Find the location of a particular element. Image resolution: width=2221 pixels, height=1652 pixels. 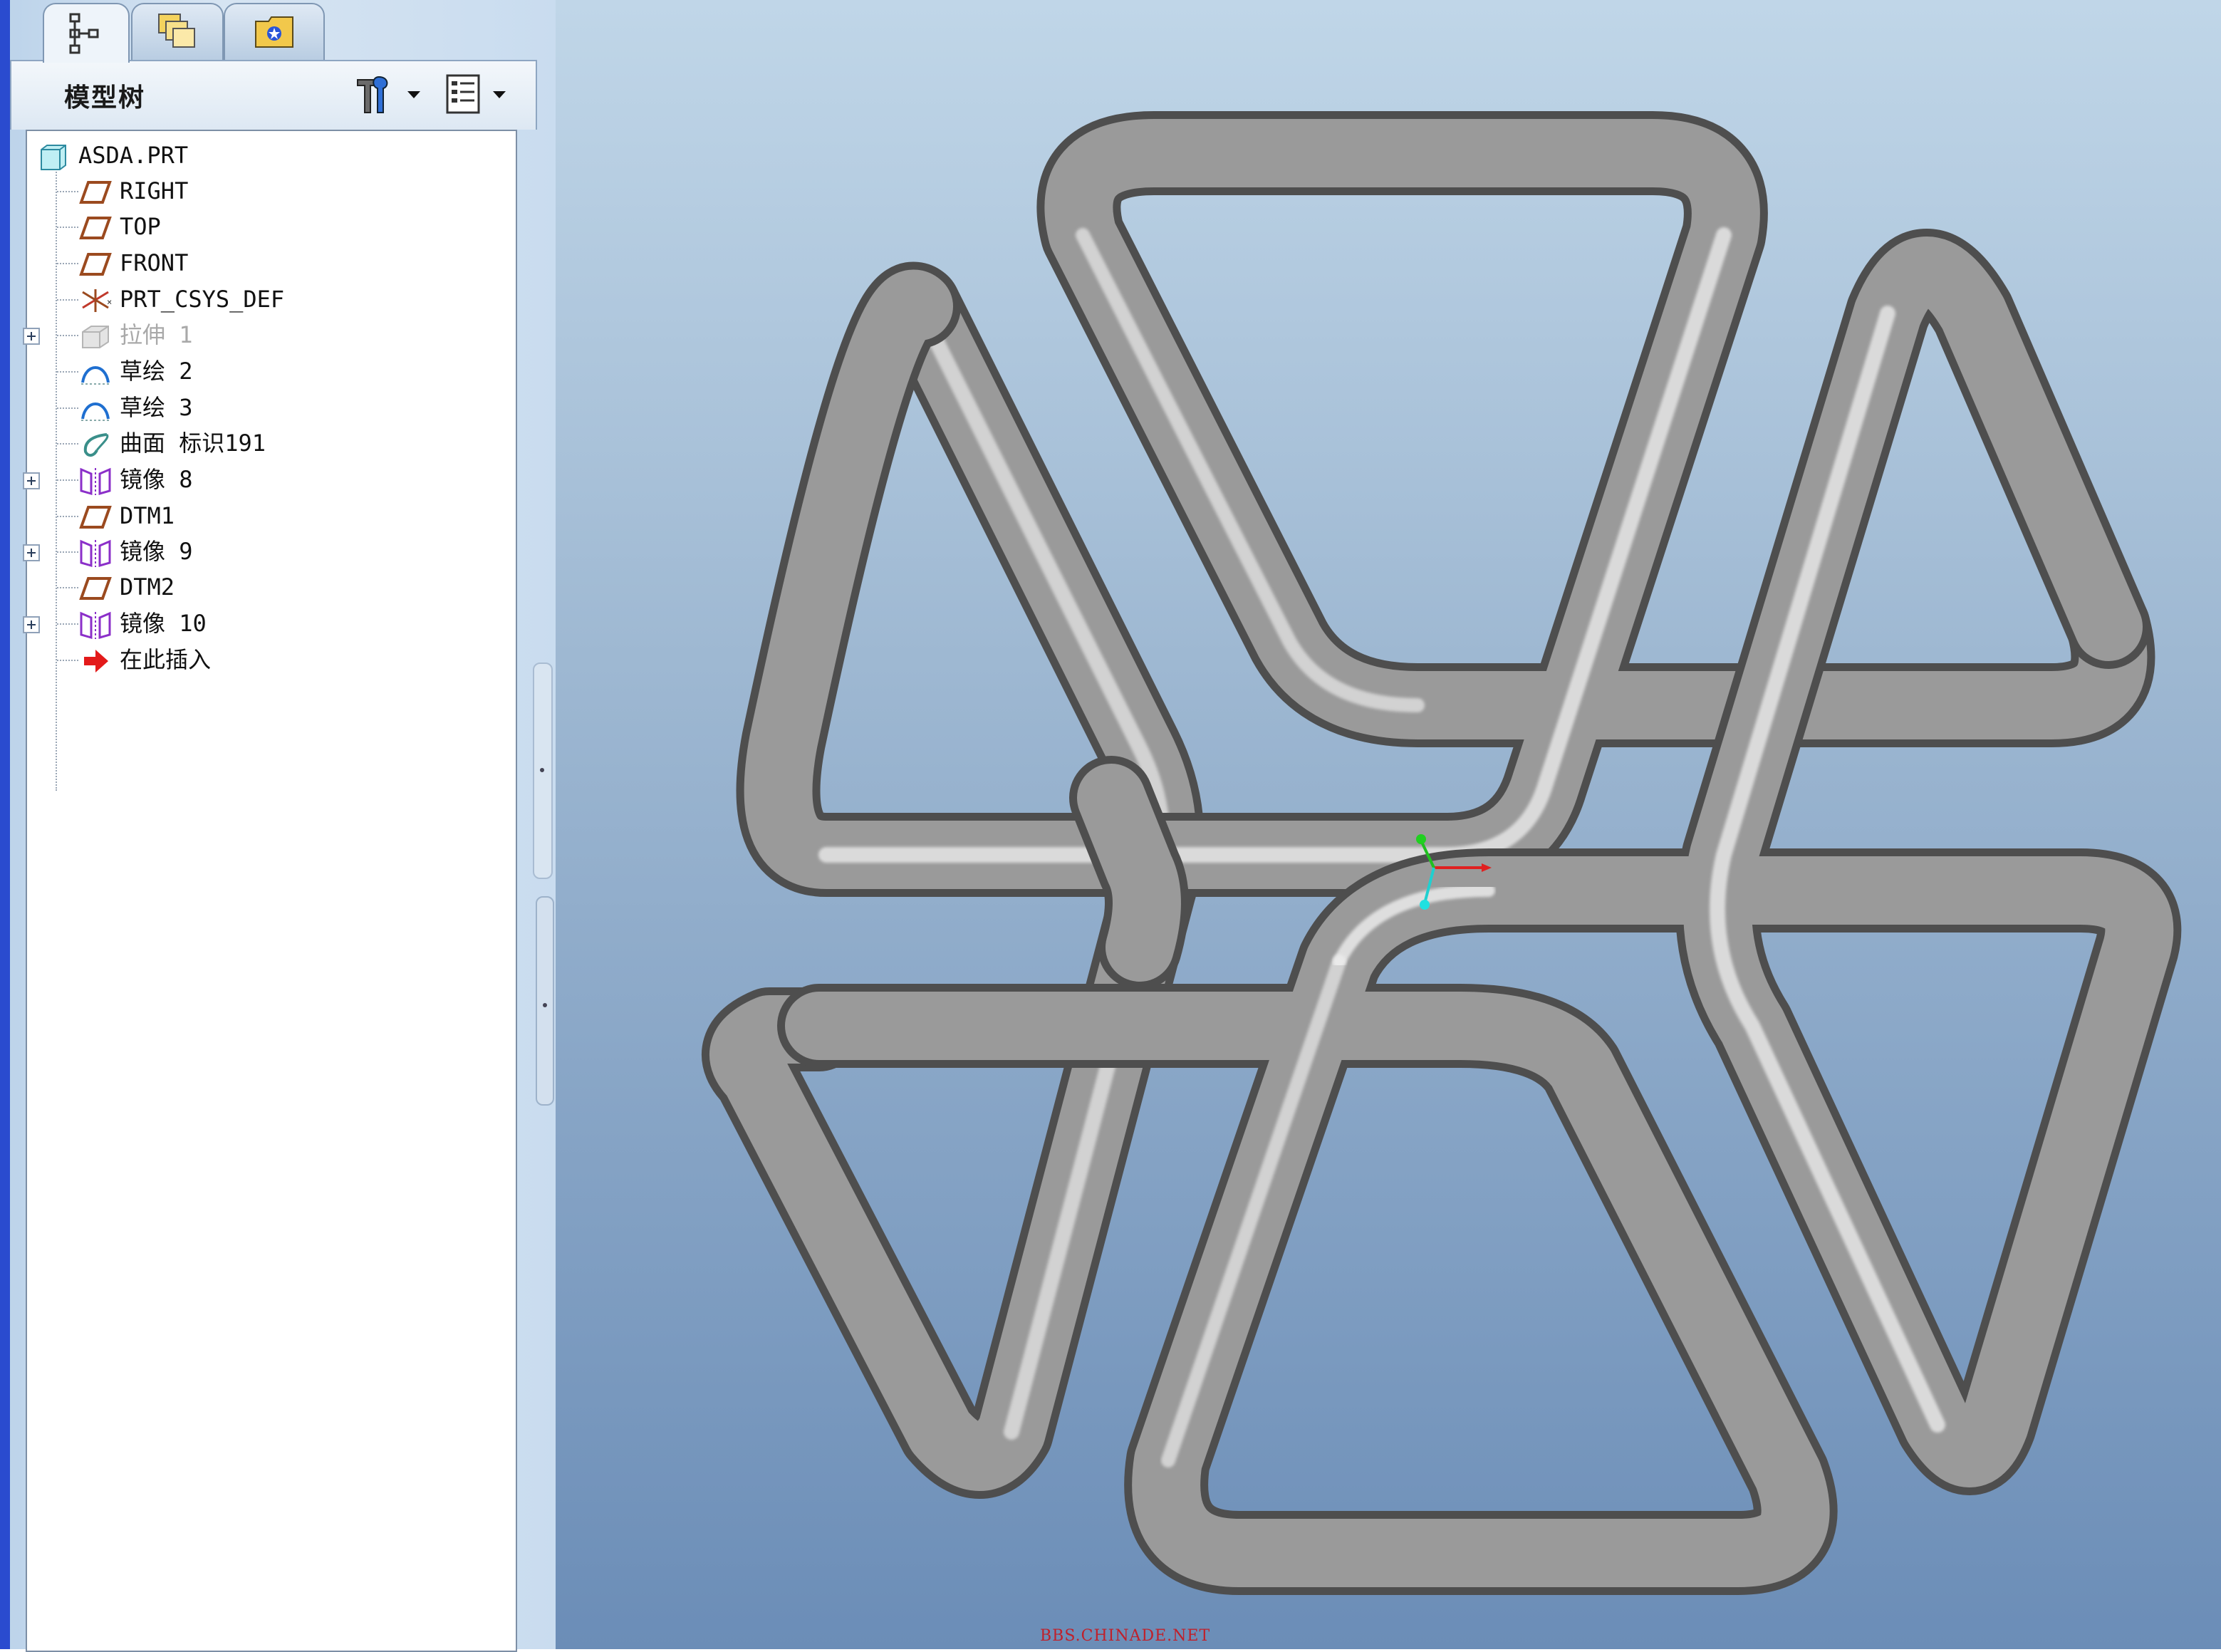

tree-item-label: DTM1 is located at coordinates (147, 515).